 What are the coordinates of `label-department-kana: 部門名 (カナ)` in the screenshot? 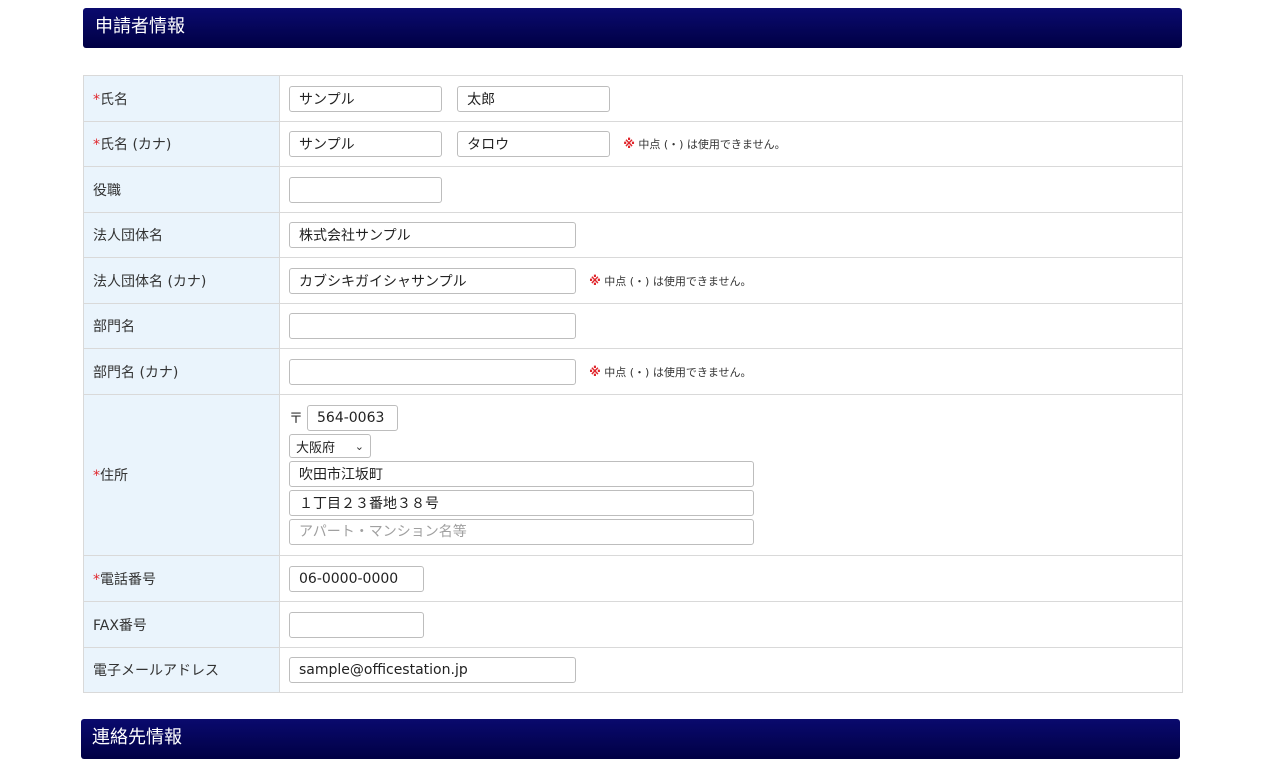 It's located at (181, 371).